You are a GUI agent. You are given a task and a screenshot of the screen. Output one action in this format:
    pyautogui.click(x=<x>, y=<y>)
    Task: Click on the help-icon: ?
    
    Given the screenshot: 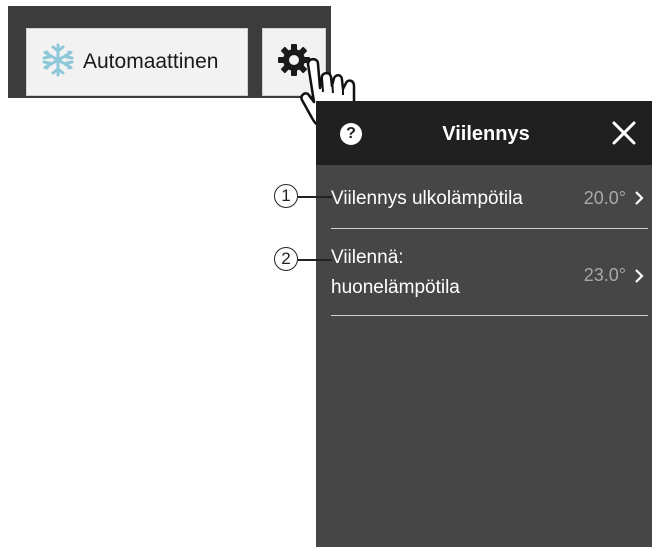 What is the action you would take?
    pyautogui.click(x=351, y=134)
    